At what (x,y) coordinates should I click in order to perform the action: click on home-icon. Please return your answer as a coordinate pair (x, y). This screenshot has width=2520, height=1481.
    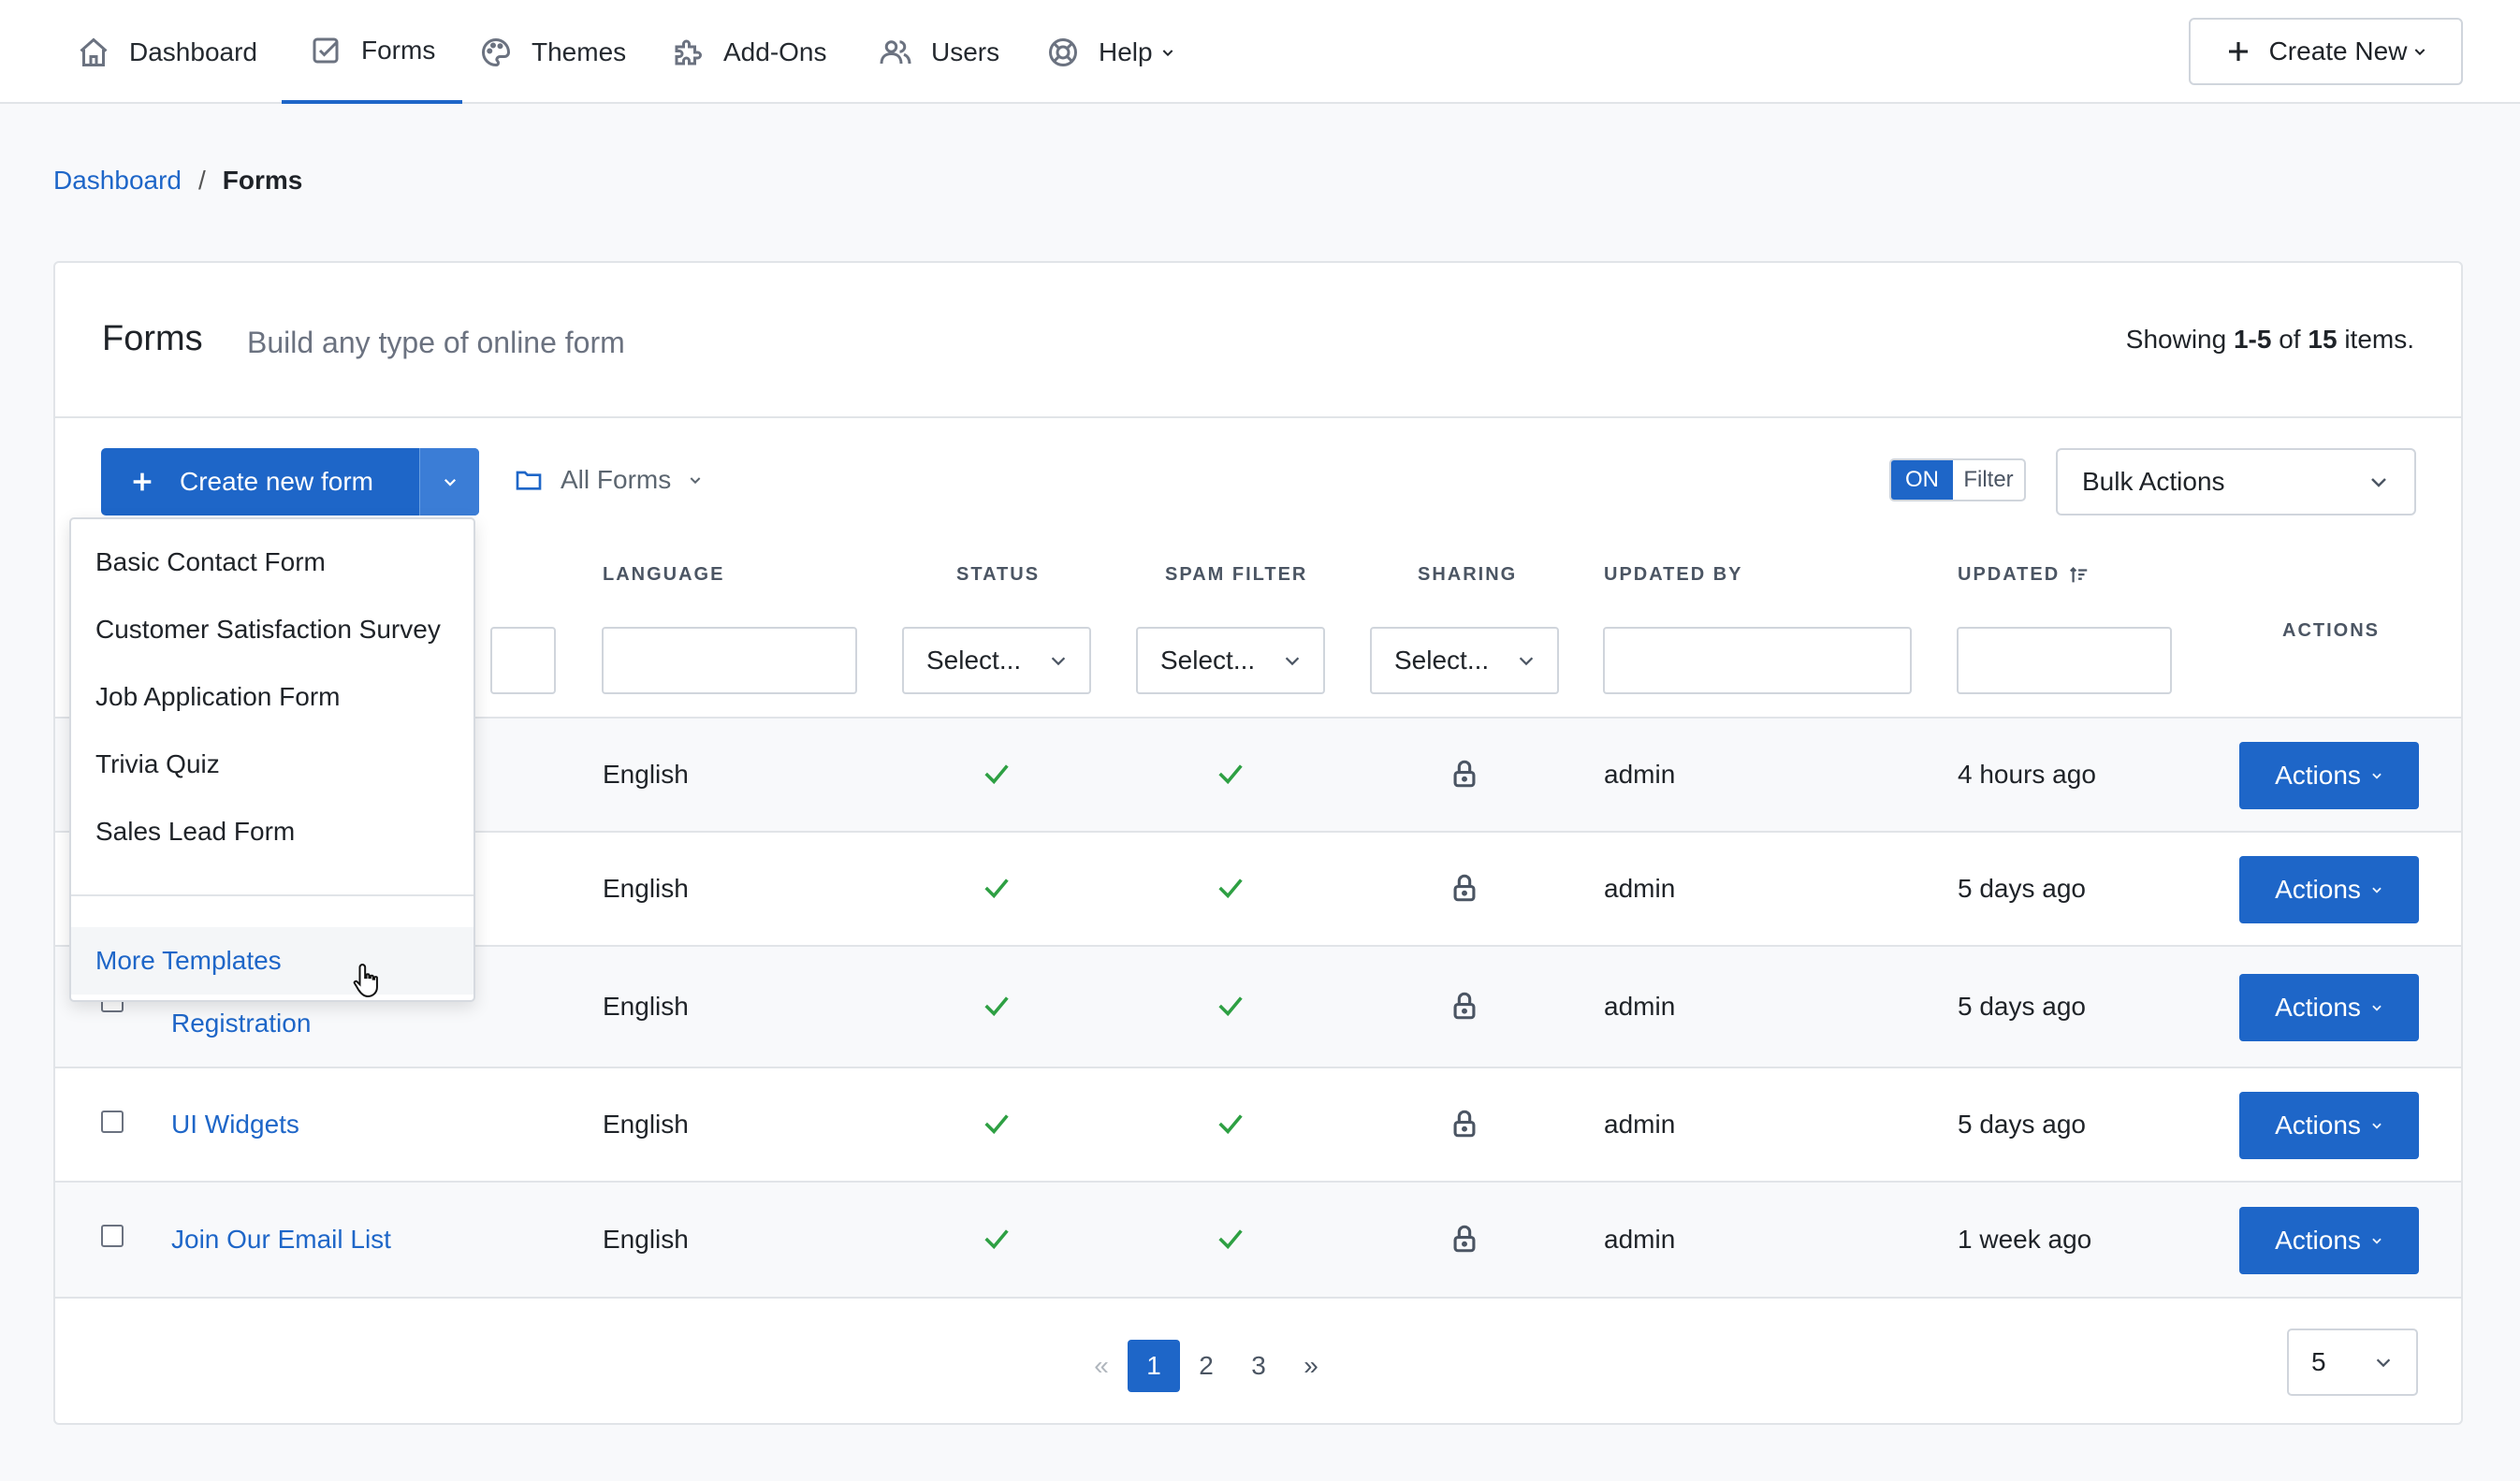
    Looking at the image, I should click on (94, 51).